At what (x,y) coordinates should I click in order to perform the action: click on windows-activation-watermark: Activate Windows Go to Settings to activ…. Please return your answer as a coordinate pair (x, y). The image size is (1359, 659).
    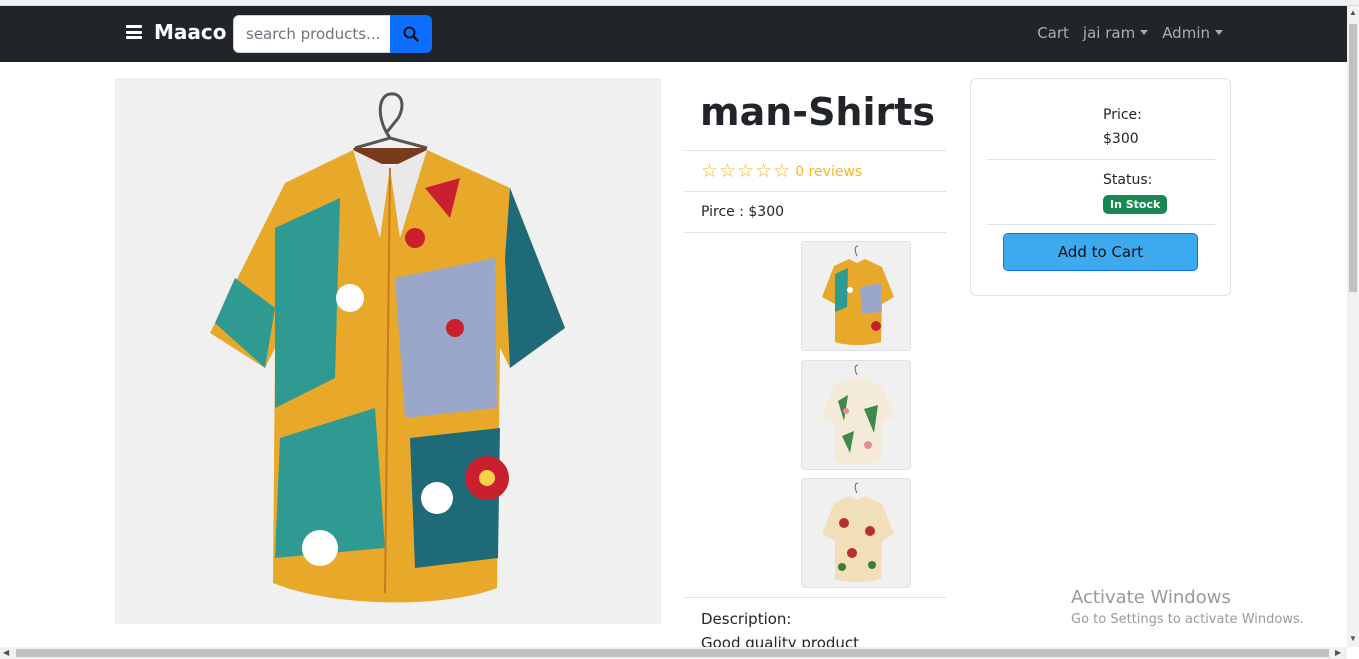
    Looking at the image, I should click on (1187, 607).